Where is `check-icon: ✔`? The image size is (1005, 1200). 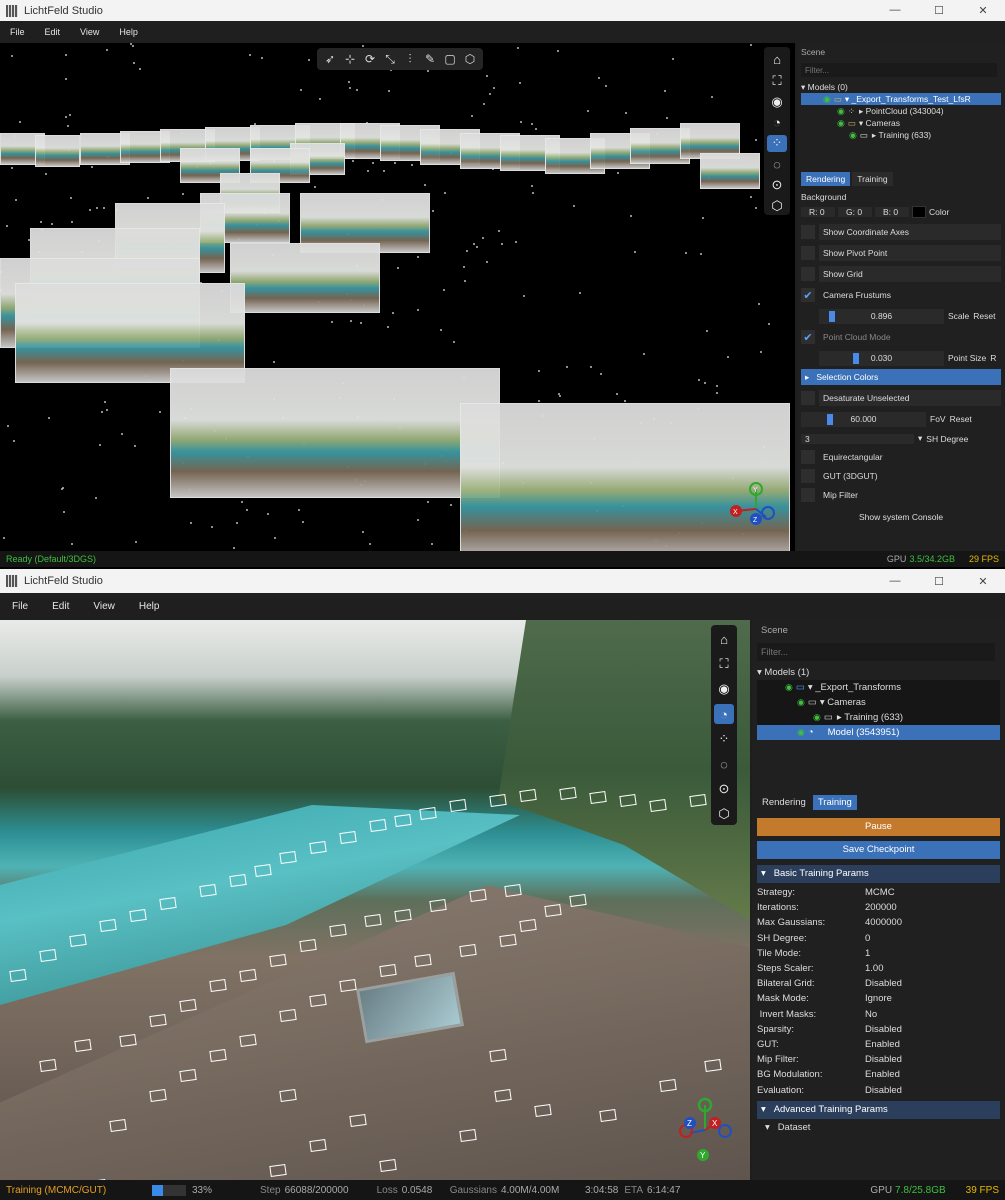
check-icon: ✔ is located at coordinates (808, 295).